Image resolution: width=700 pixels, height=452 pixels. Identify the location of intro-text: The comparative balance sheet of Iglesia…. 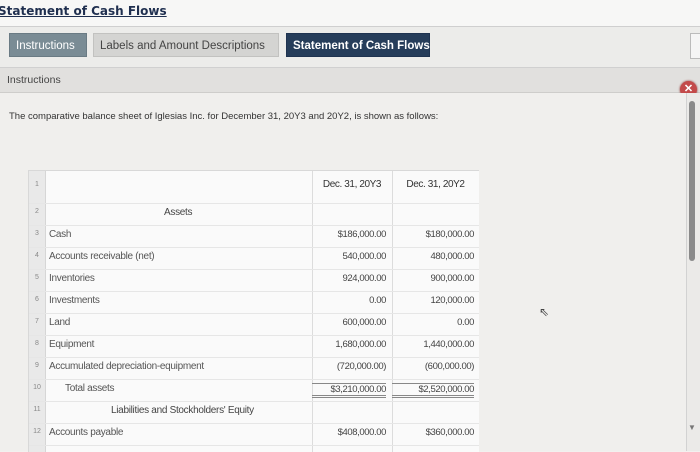
(224, 116).